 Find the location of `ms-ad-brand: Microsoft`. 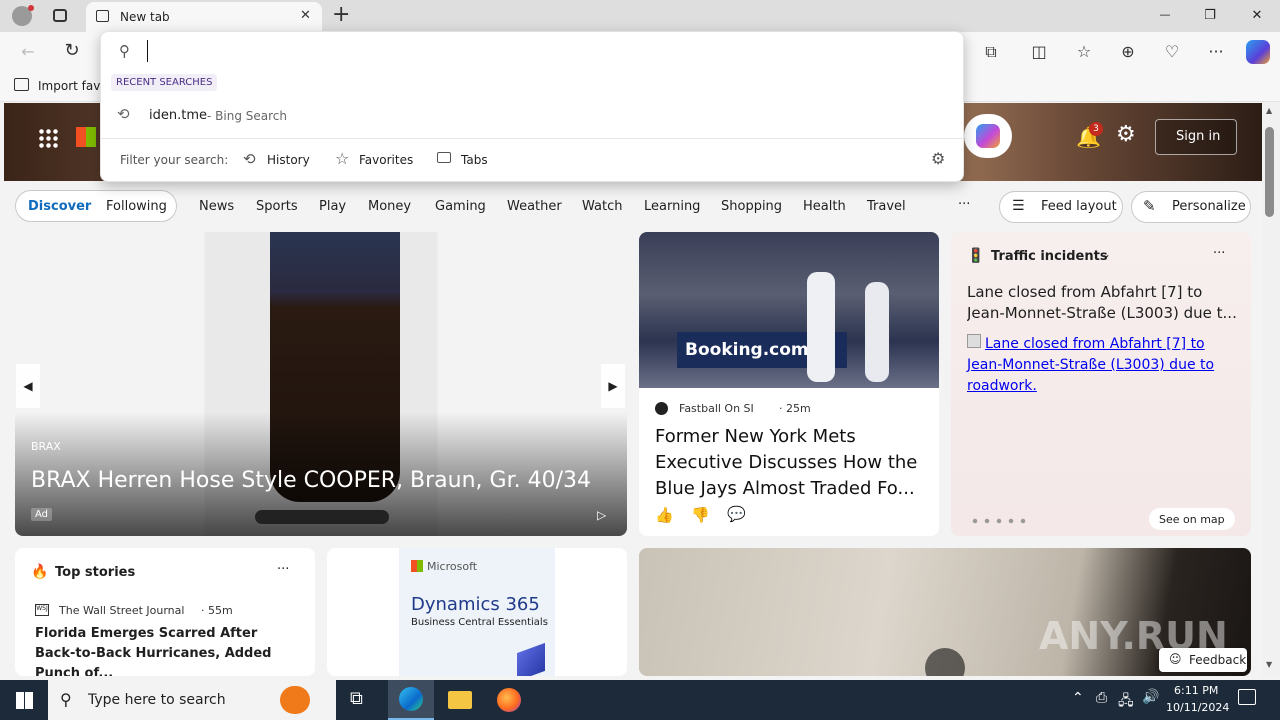

ms-ad-brand: Microsoft is located at coordinates (452, 566).